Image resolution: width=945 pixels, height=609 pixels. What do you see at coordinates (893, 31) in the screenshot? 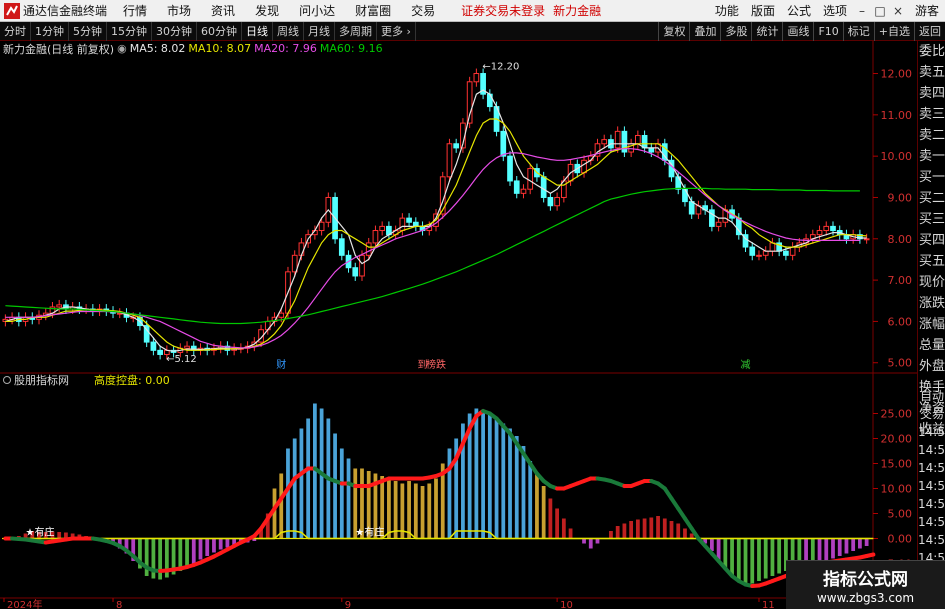
I see `tool-watchlist-button: +自选` at bounding box center [893, 31].